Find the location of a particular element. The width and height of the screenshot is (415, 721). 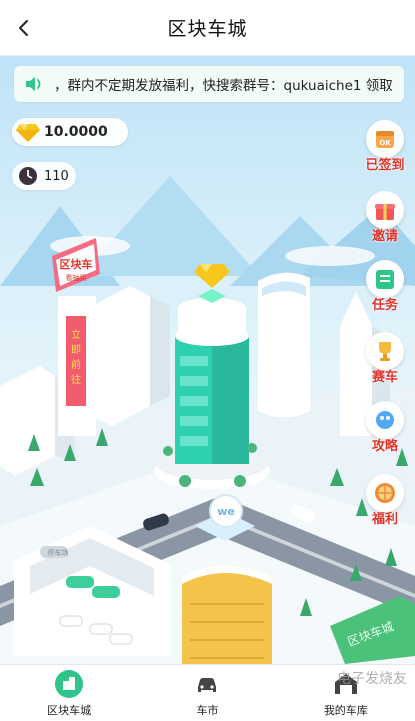

svg-text: 前 is located at coordinates (76, 364).